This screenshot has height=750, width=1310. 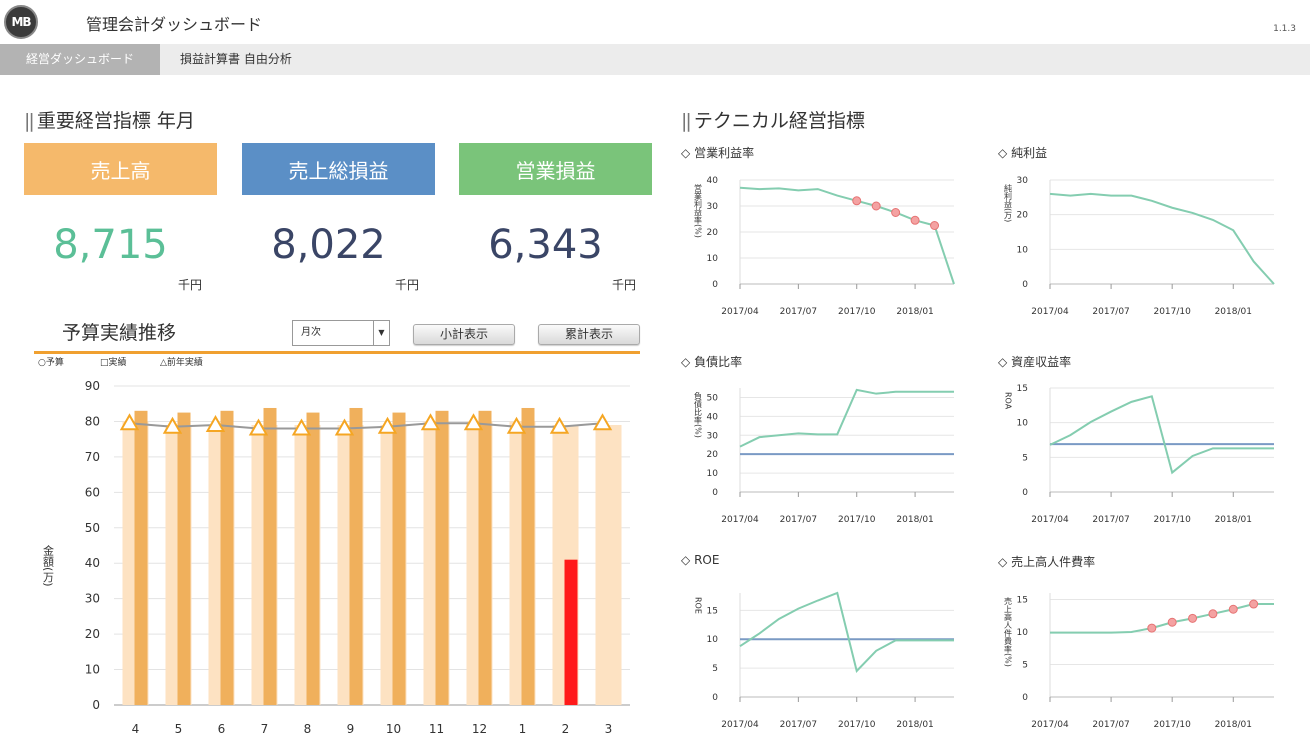 What do you see at coordinates (80, 59) in the screenshot?
I see `tab-management-dashboard: 経営ダッシュボード` at bounding box center [80, 59].